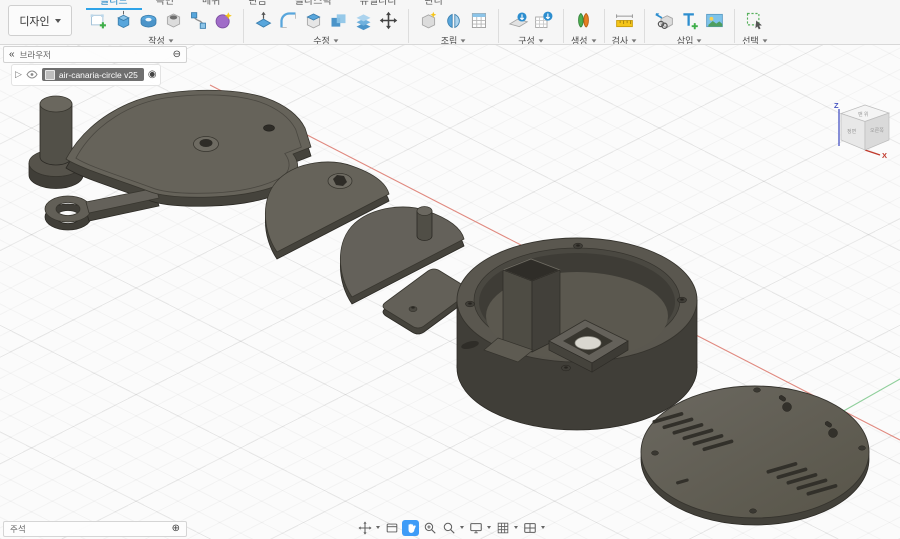  Describe the element at coordinates (583, 20) in the screenshot. I see `generative-design-icon` at that location.